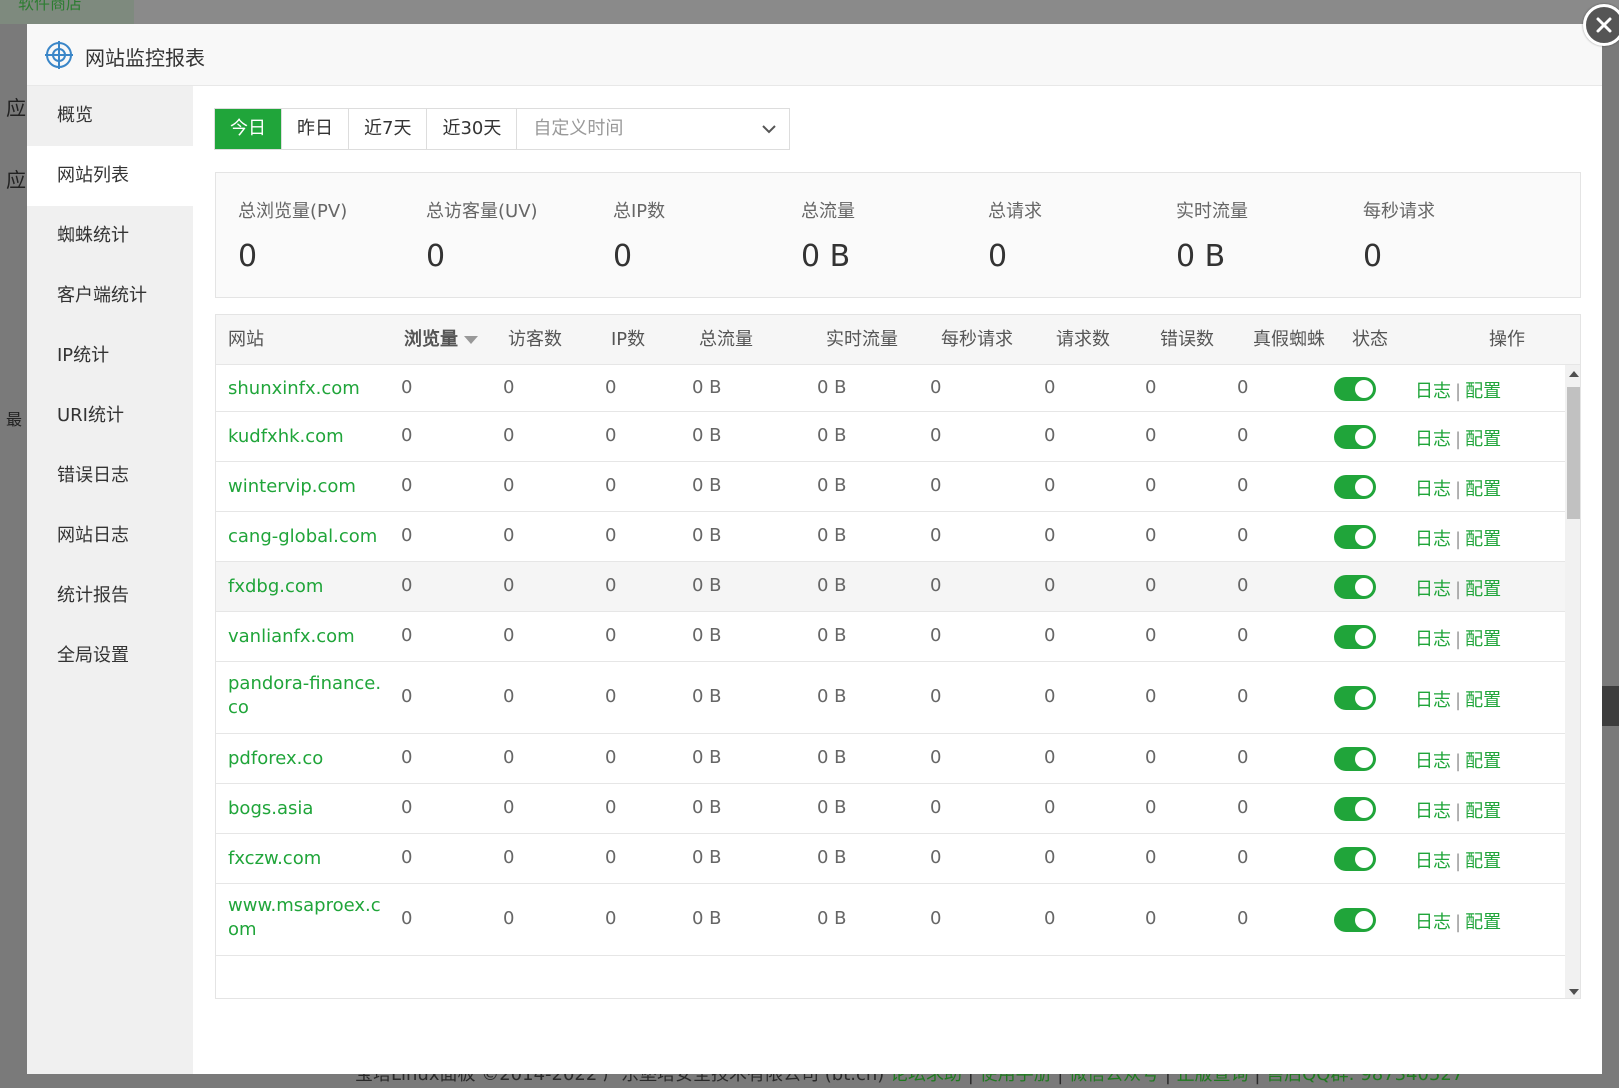 Image resolution: width=1619 pixels, height=1088 pixels. What do you see at coordinates (110, 536) in the screenshot?
I see `sidebar-item: 网站日志` at bounding box center [110, 536].